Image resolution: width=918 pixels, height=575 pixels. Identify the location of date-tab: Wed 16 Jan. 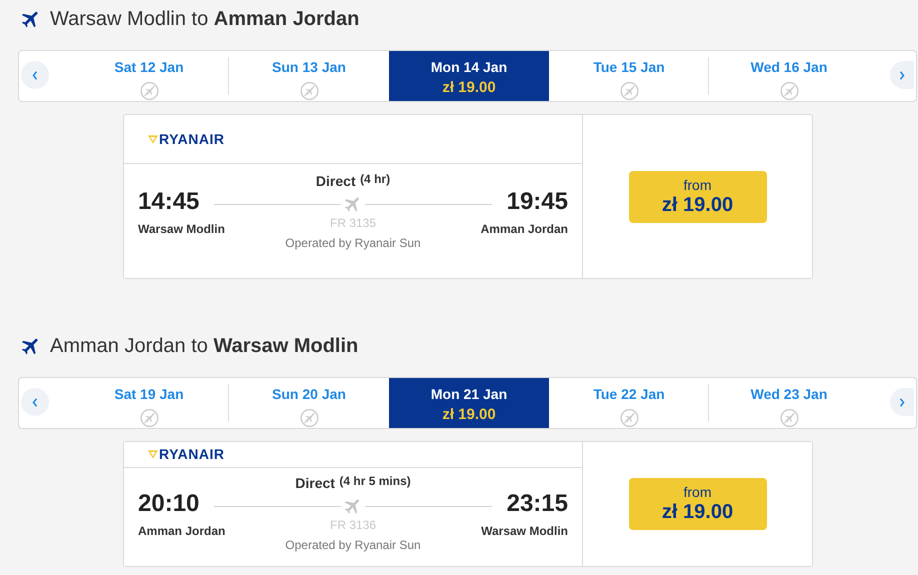
(789, 76).